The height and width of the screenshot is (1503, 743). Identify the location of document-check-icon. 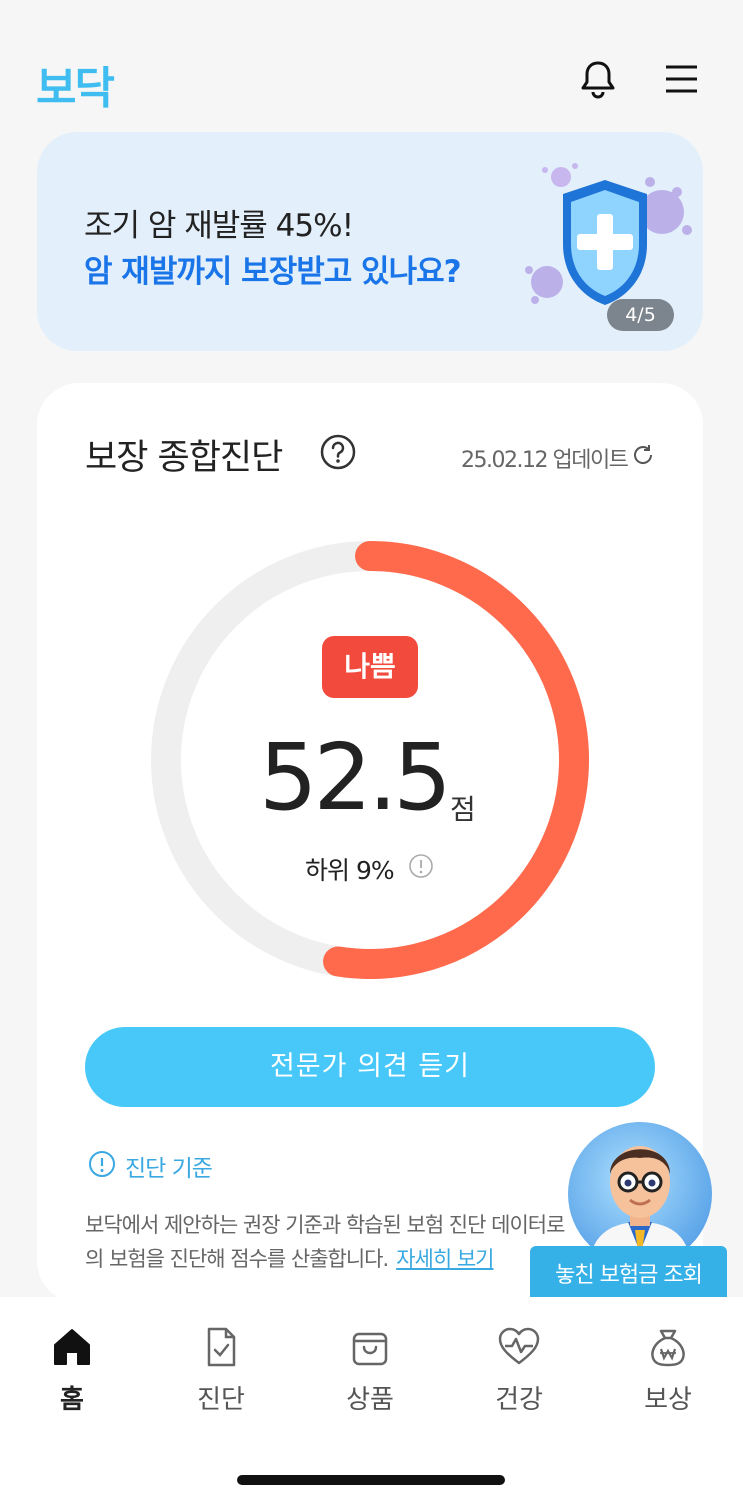
(221, 1347).